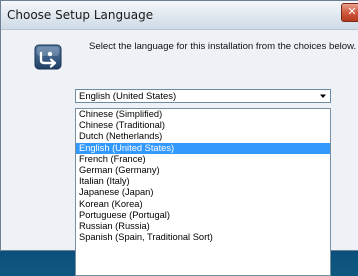 The height and width of the screenshot is (276, 358). I want to click on title-bar: Choose Setup Language ✕, so click(179, 15).